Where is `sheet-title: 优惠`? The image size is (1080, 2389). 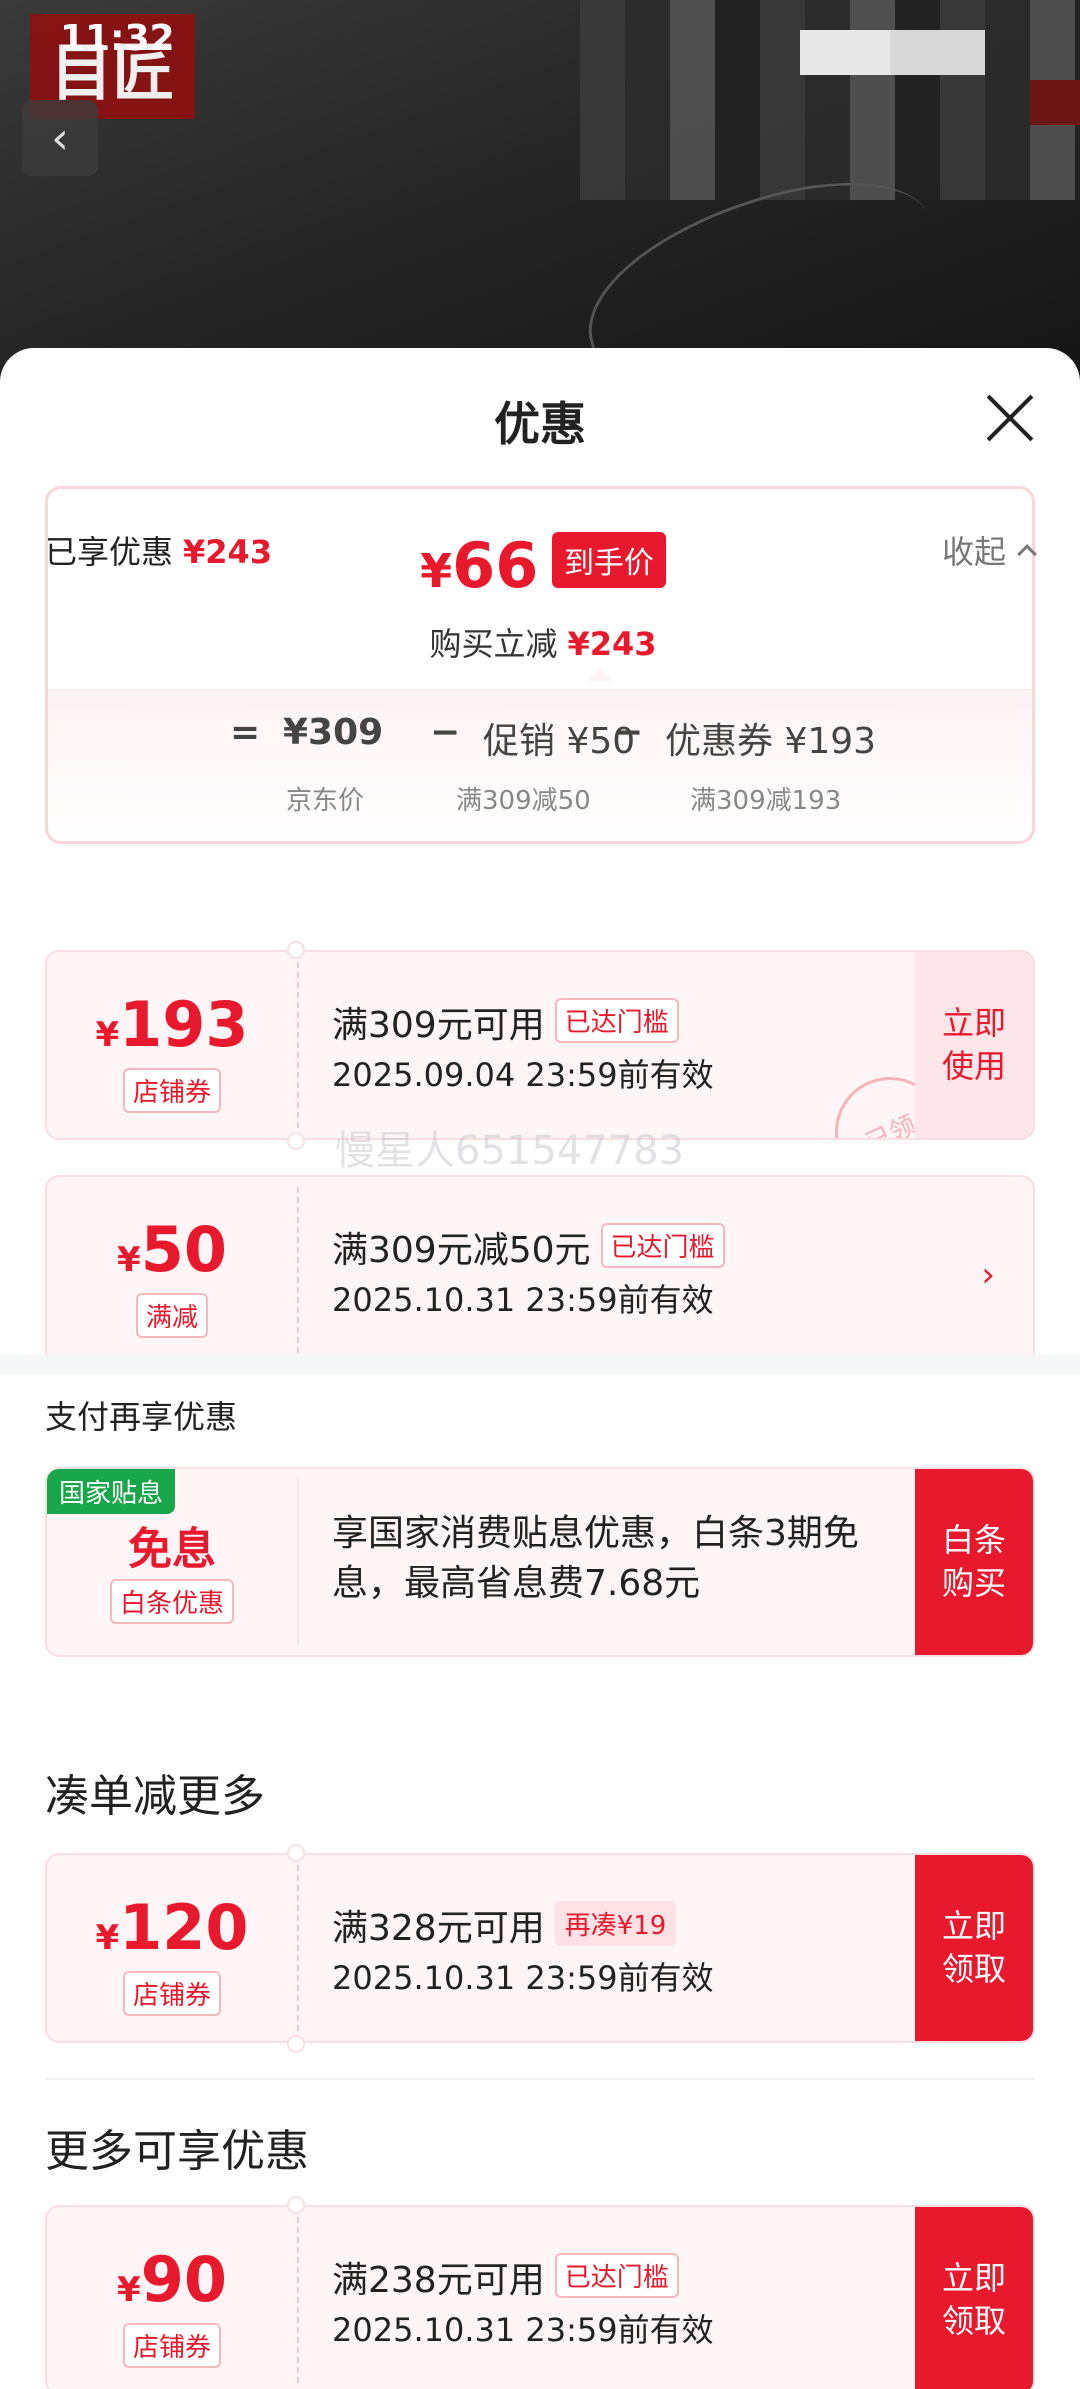
sheet-title: 优惠 is located at coordinates (540, 424).